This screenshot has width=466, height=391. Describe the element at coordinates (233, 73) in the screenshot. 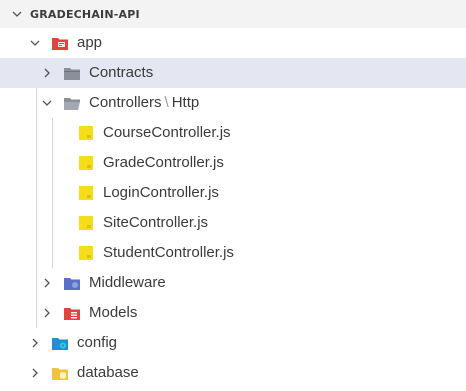

I see `tree-item-contracts: Contracts` at that location.